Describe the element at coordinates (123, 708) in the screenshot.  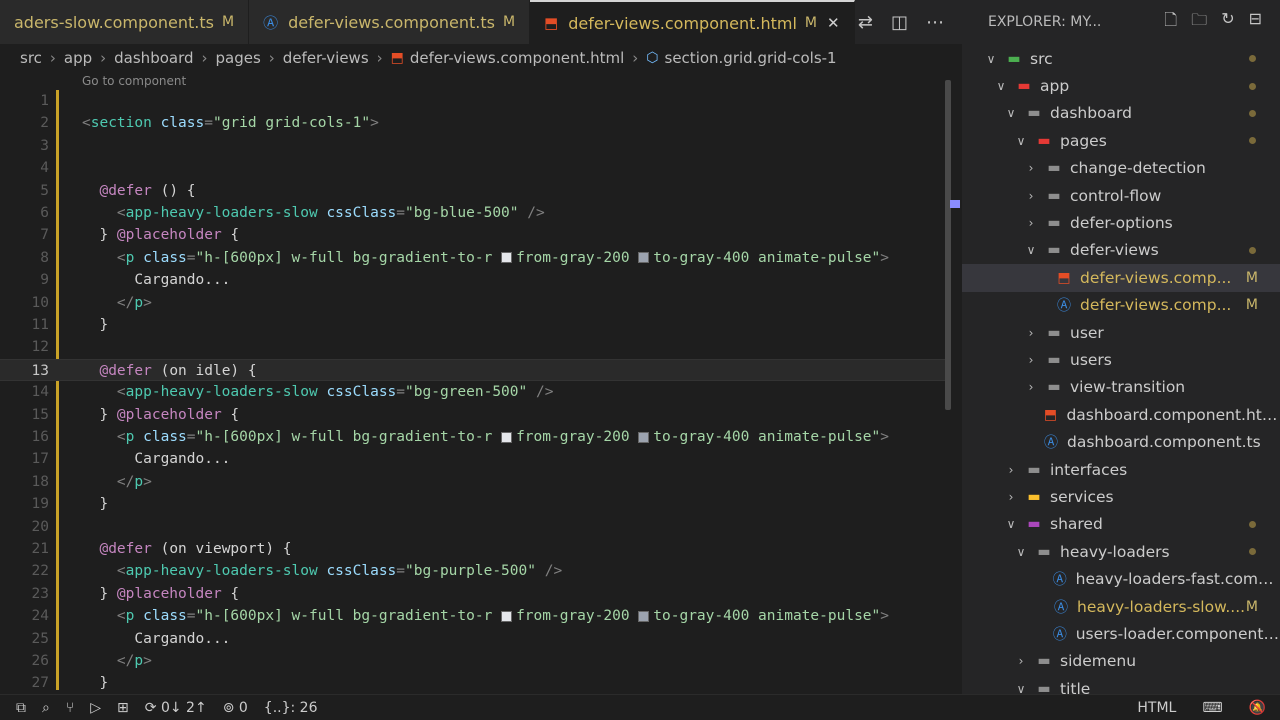
I see `extensions-icon: ⊞` at that location.